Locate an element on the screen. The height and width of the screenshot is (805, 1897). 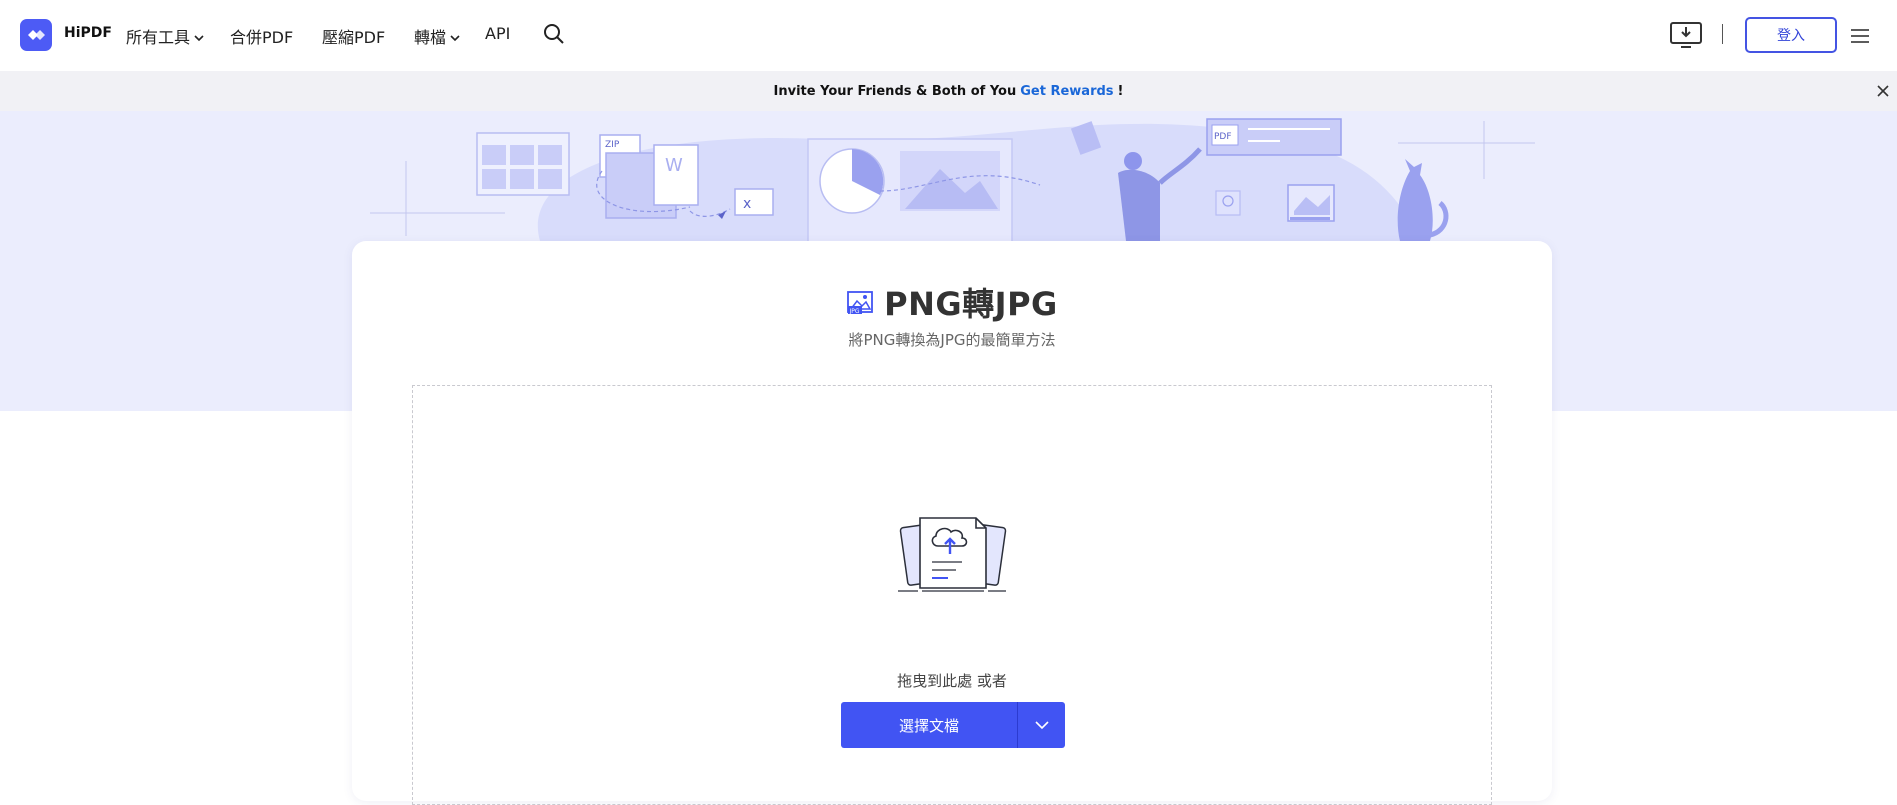
nav-all-tools: 所有工具 is located at coordinates (165, 36).